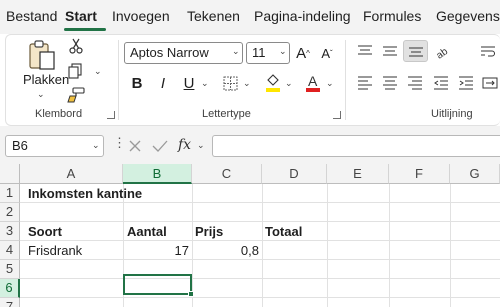 This screenshot has height=307, width=500. What do you see at coordinates (415, 51) in the screenshot?
I see `align-bottom-icon` at bounding box center [415, 51].